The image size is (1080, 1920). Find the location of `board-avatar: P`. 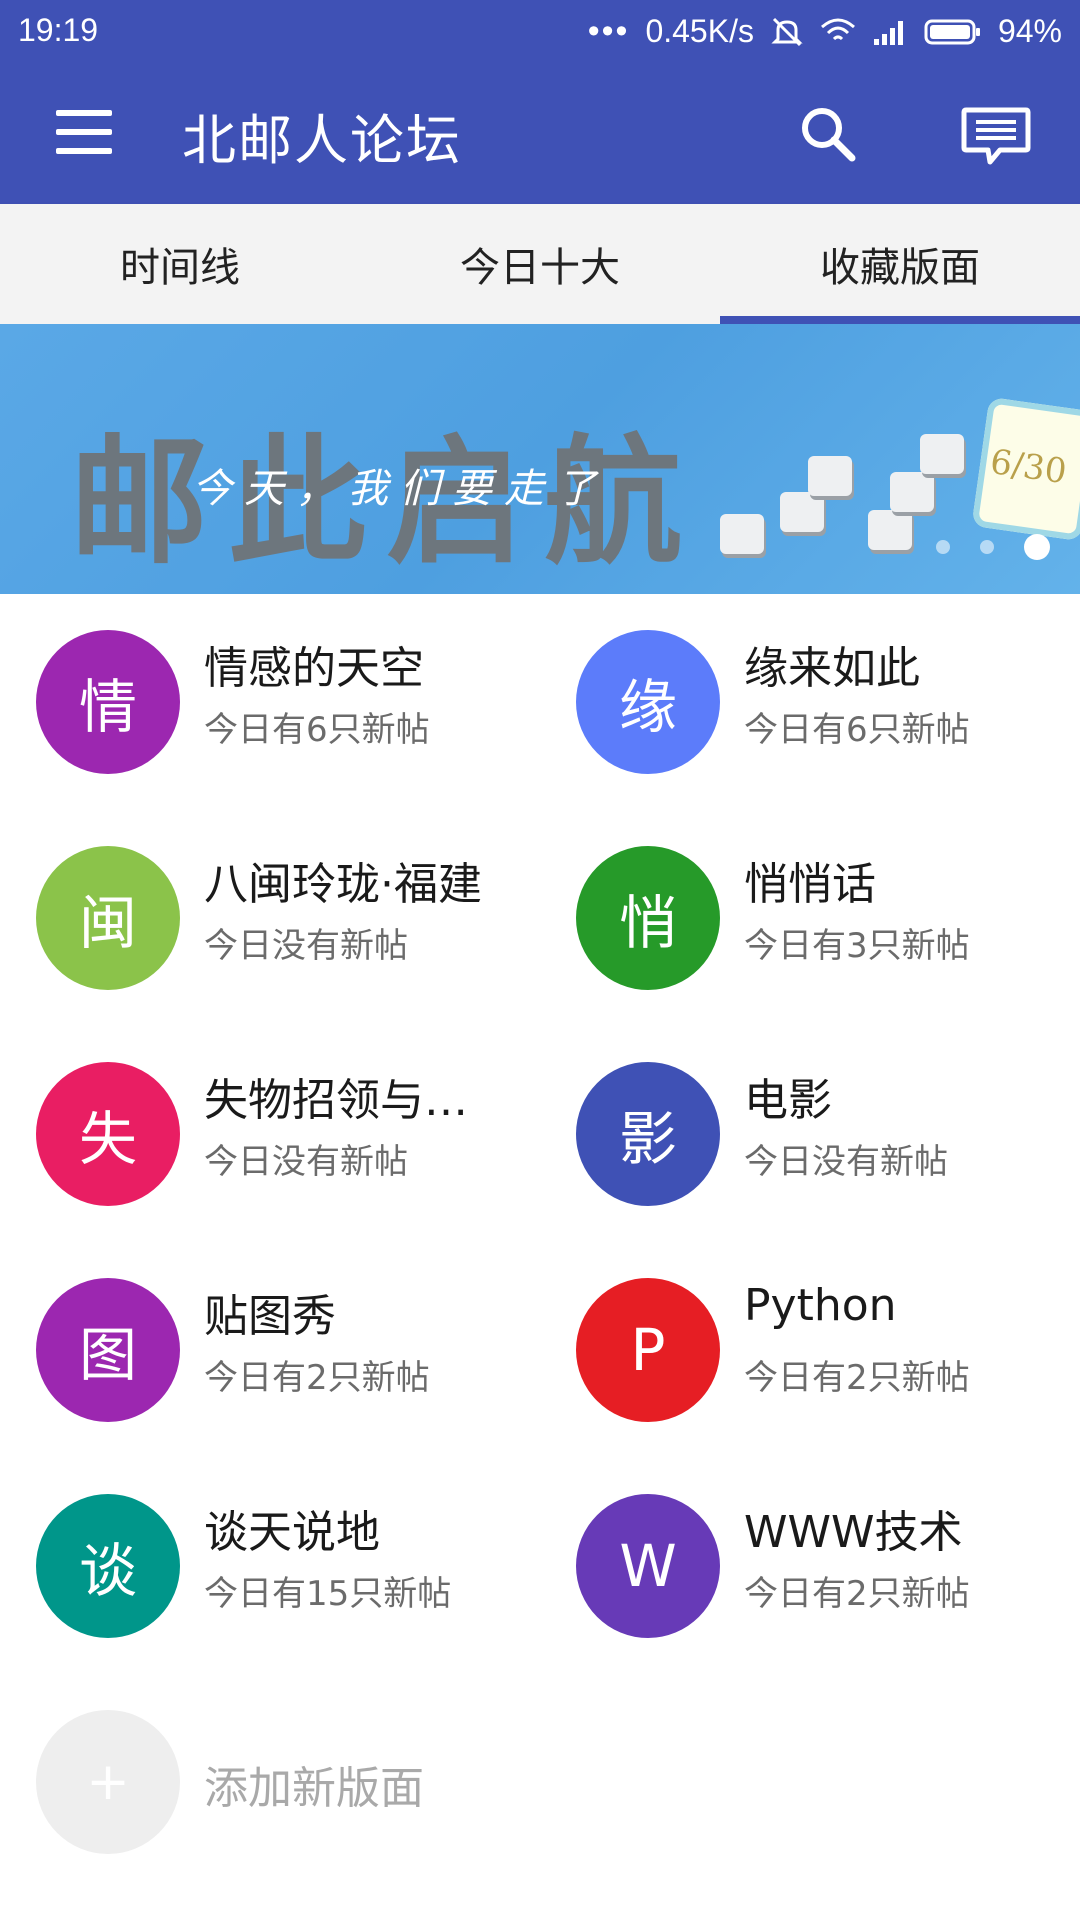

board-avatar: P is located at coordinates (648, 1350).